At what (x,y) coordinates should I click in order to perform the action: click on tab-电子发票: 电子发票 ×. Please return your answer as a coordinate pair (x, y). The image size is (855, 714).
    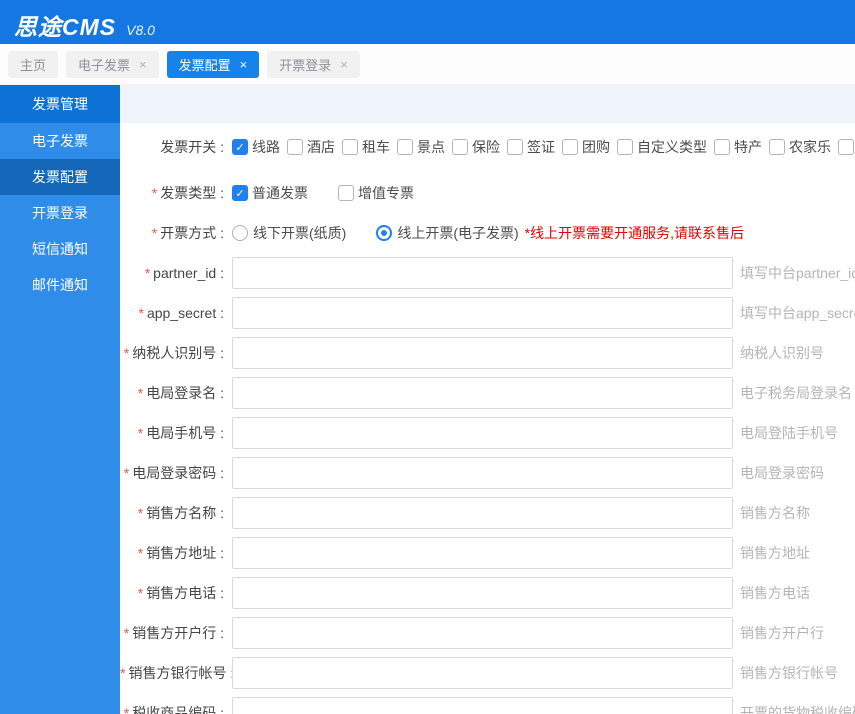
    Looking at the image, I should click on (112, 64).